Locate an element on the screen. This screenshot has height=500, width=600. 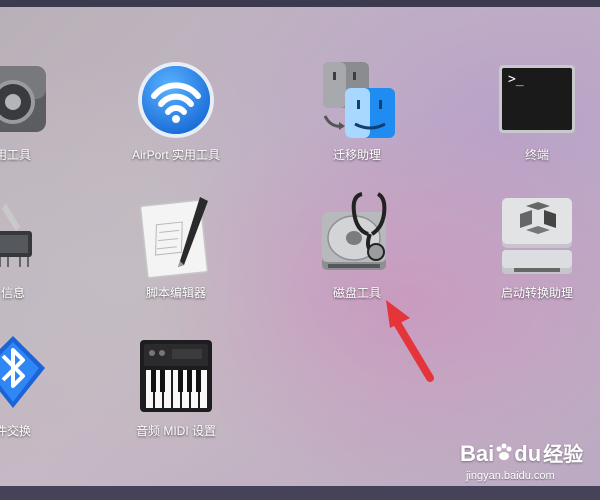
app-label: 用工具 is located at coordinates (15, 155).